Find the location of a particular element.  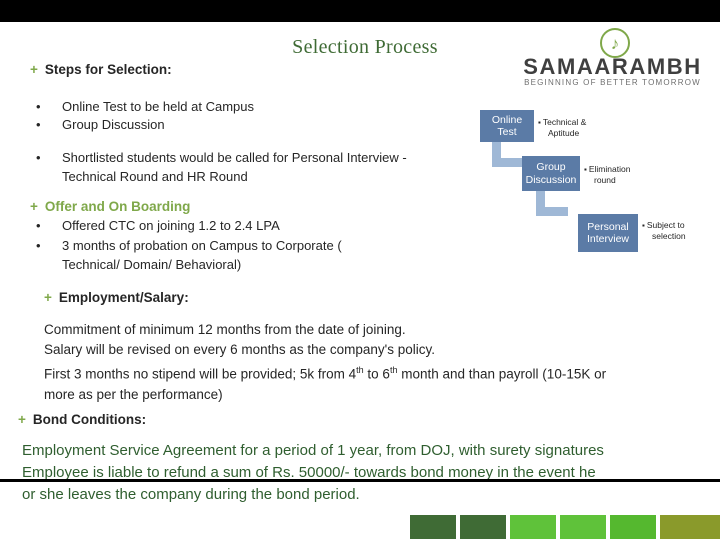

steps-item-1: • Online Test to be held at Campus is located at coordinates (145, 106).